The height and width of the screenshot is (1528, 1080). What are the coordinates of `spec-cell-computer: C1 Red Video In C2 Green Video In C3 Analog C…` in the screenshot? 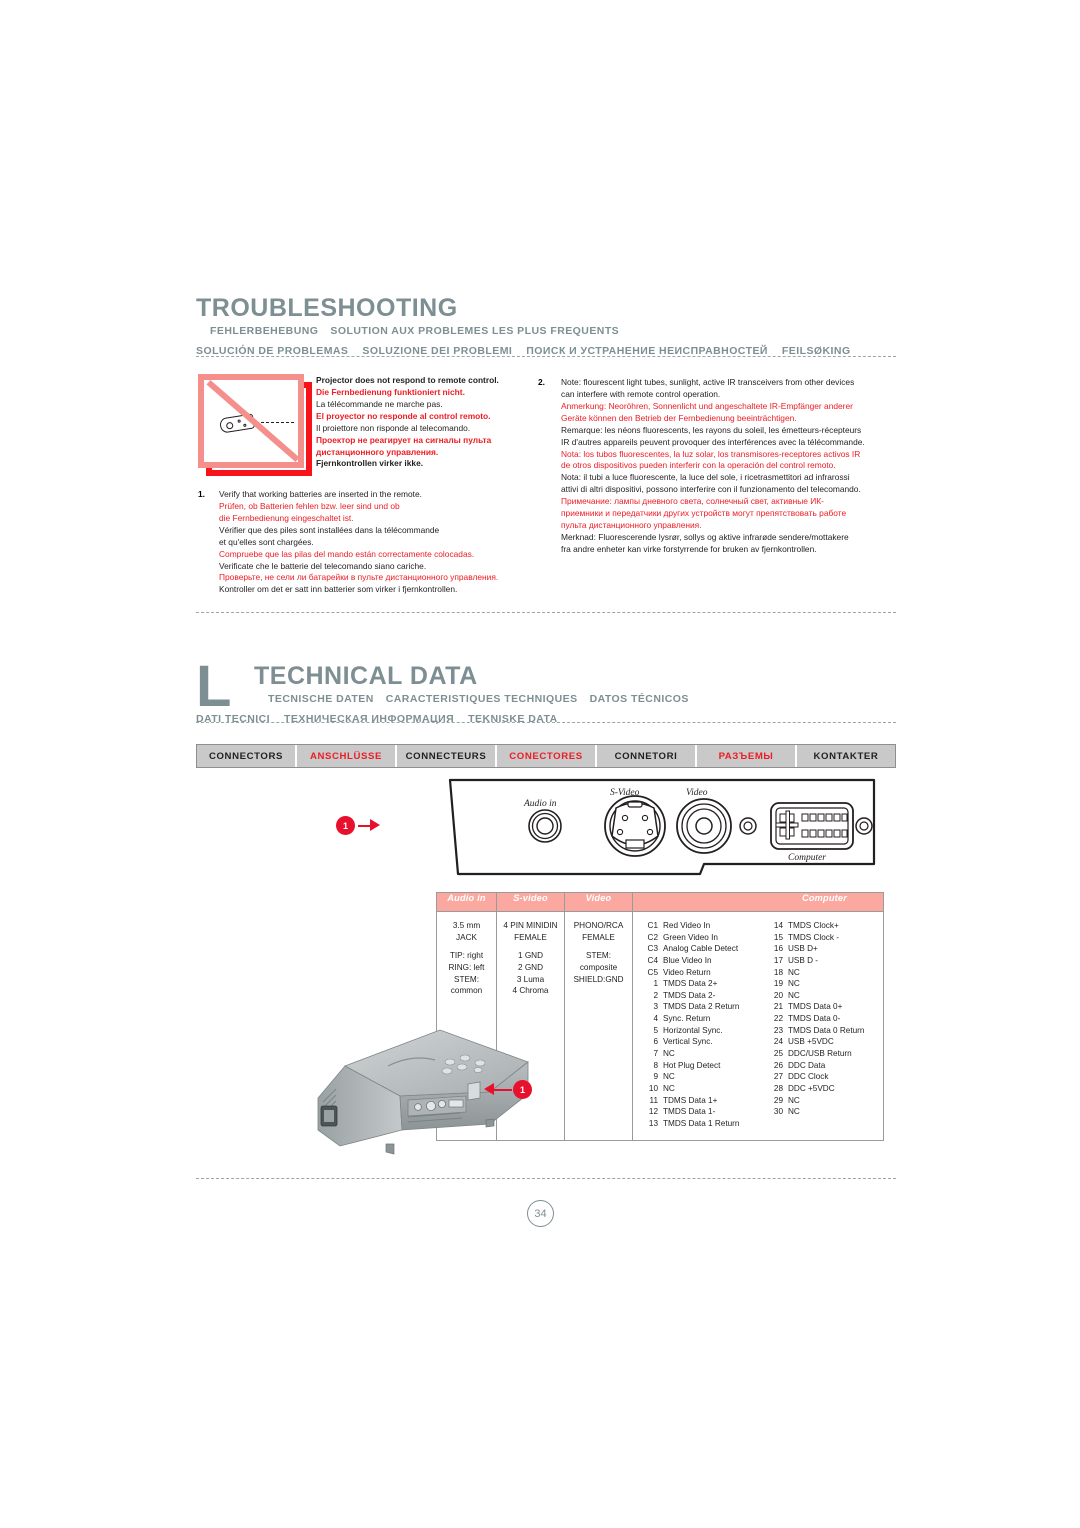 It's located at (758, 1026).